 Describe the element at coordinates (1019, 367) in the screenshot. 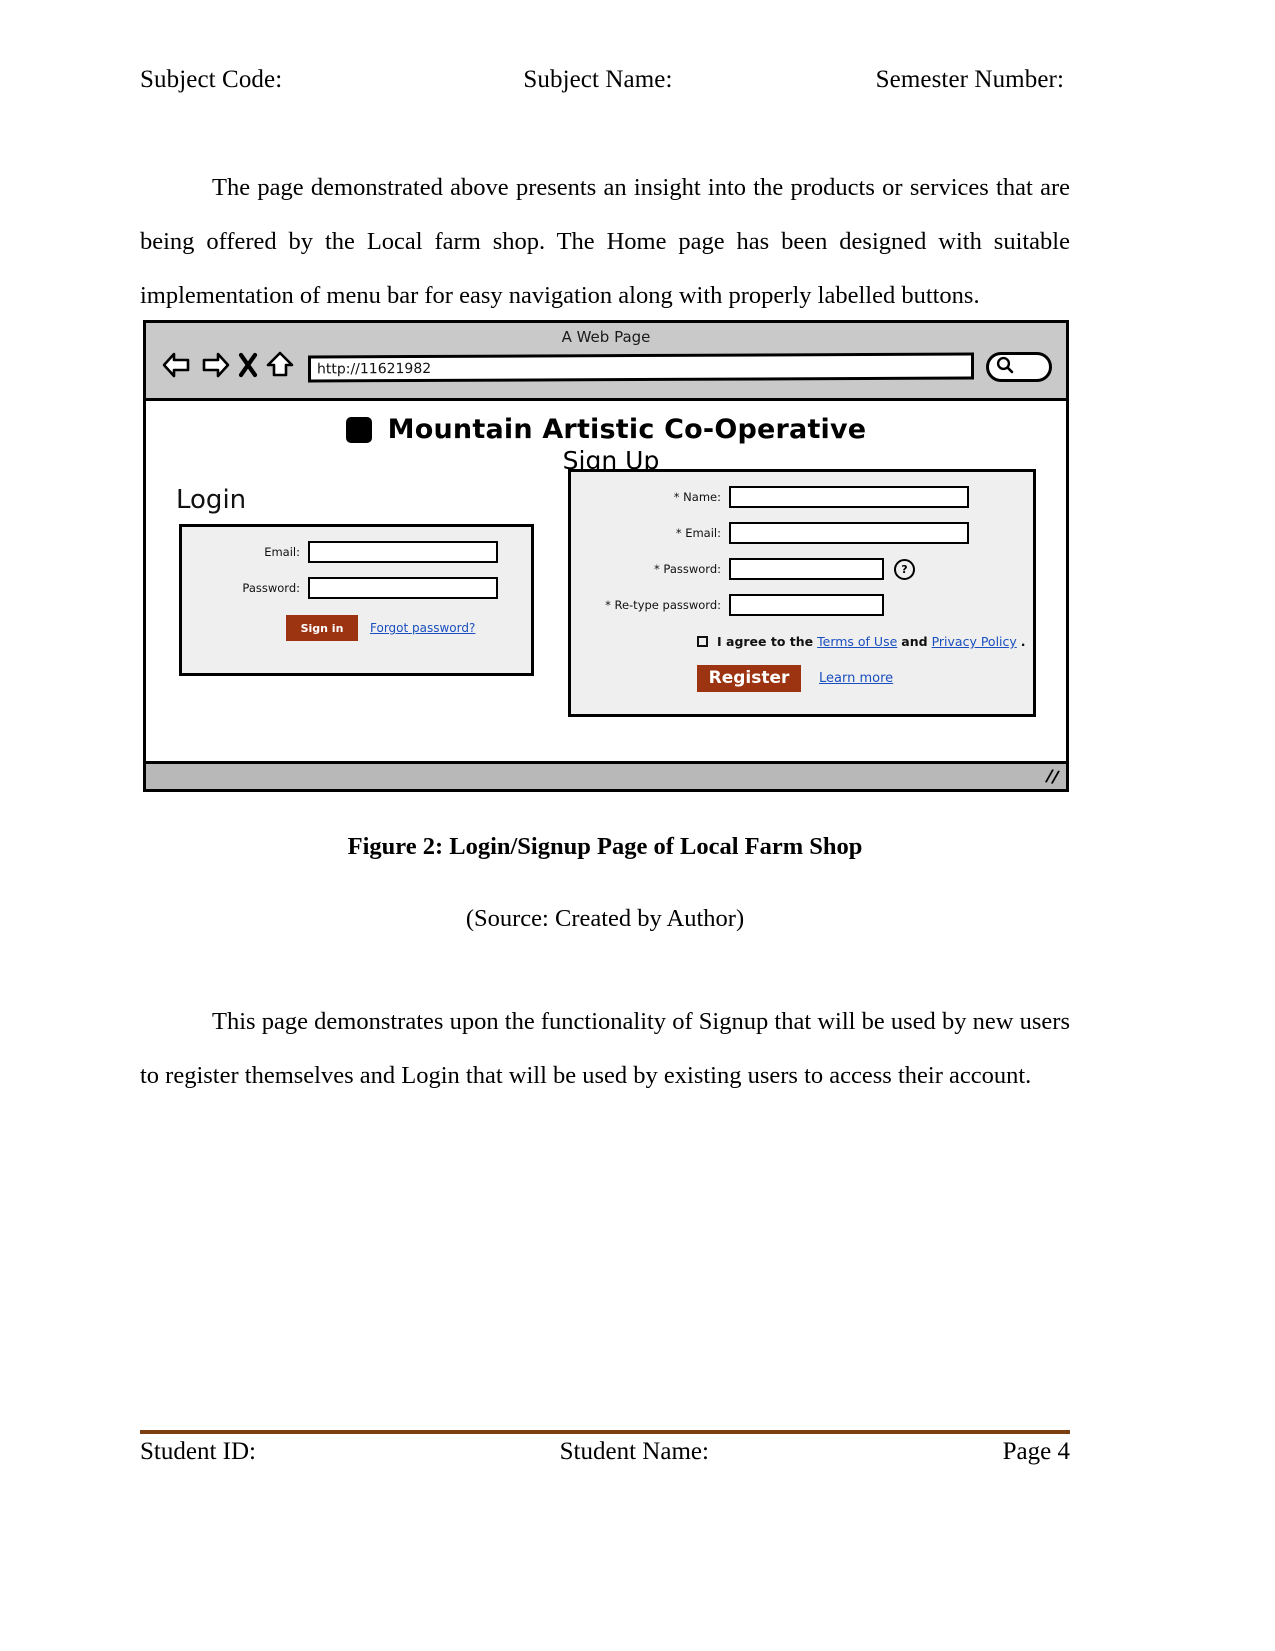

I see `search-box` at that location.